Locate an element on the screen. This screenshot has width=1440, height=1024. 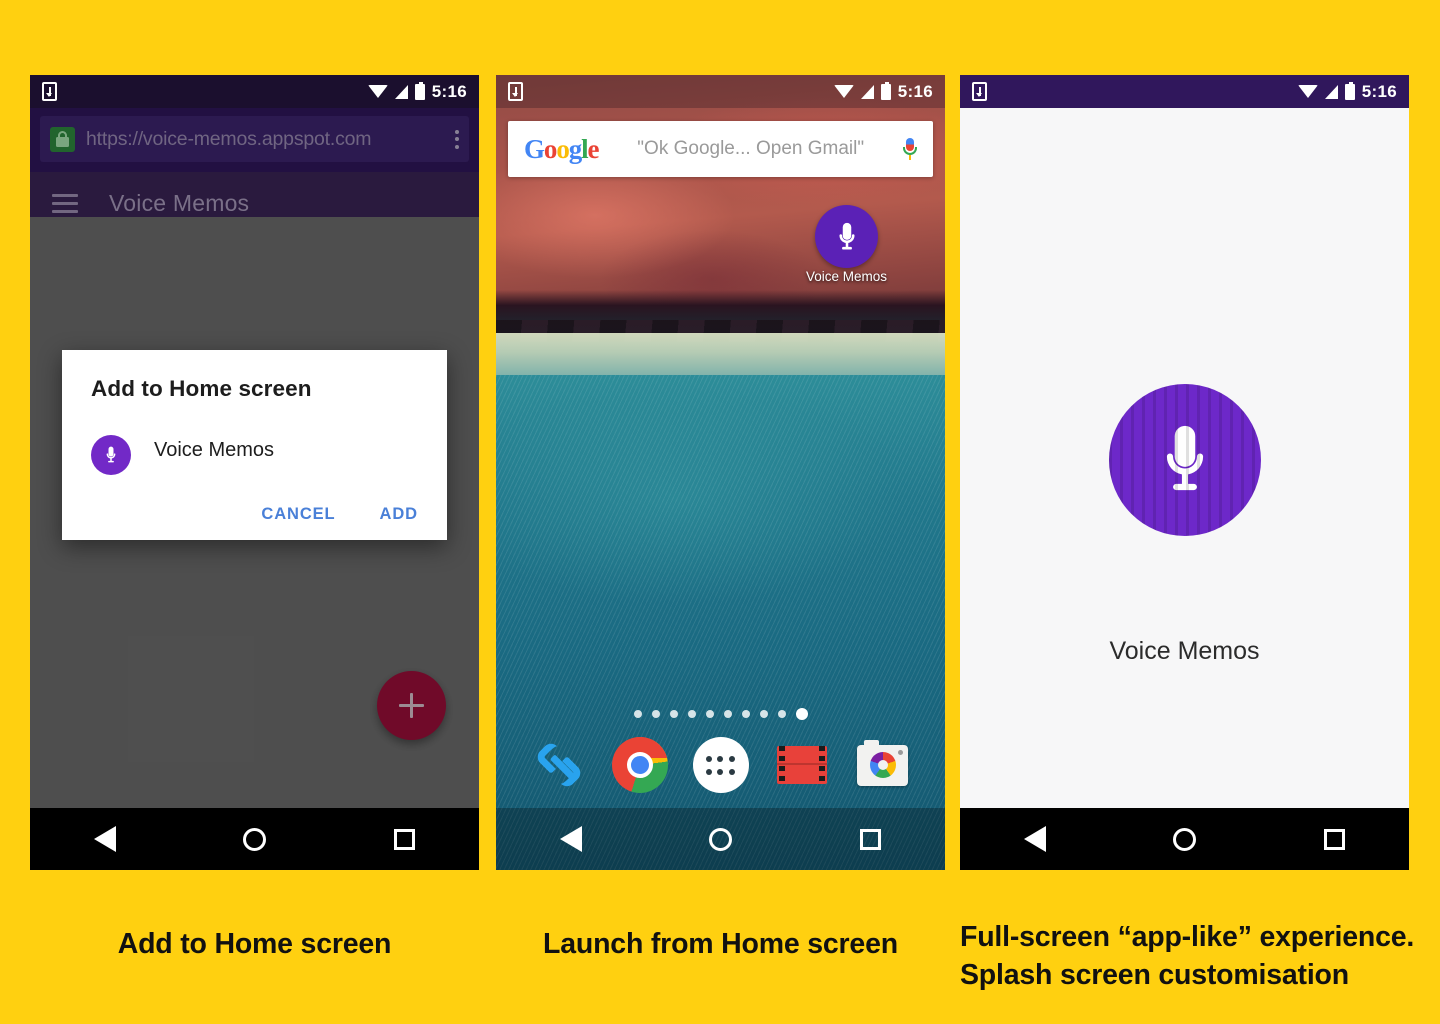
shortcut-name-field-wrap is located at coordinates (286, 455).